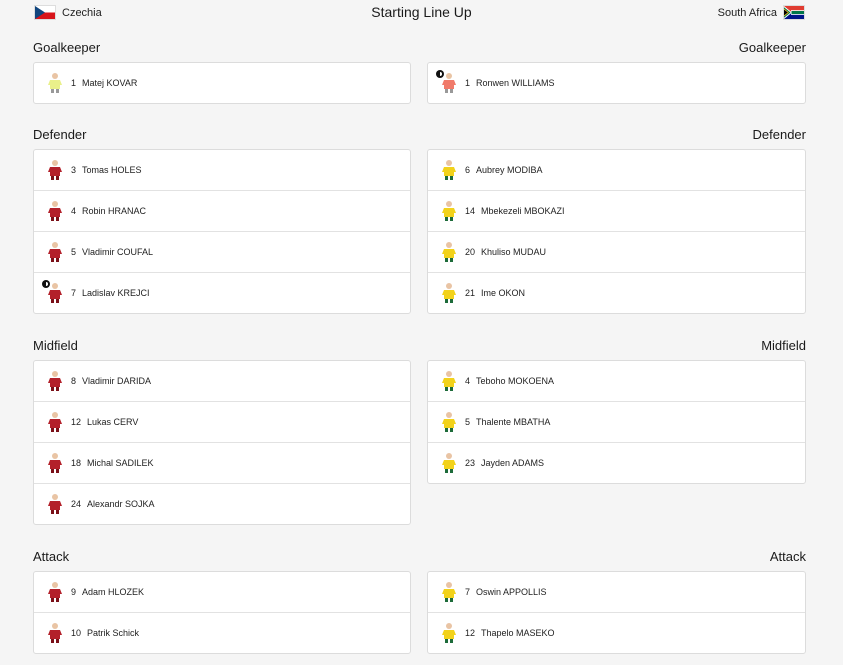  What do you see at coordinates (222, 170) in the screenshot?
I see `player-row: 3 Tomas HOLES` at bounding box center [222, 170].